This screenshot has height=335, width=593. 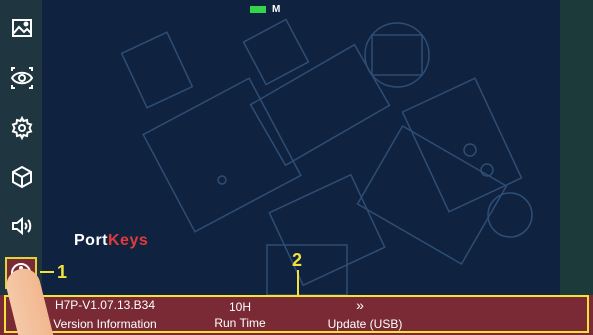 I want to click on speaker-icon, so click(x=22, y=226).